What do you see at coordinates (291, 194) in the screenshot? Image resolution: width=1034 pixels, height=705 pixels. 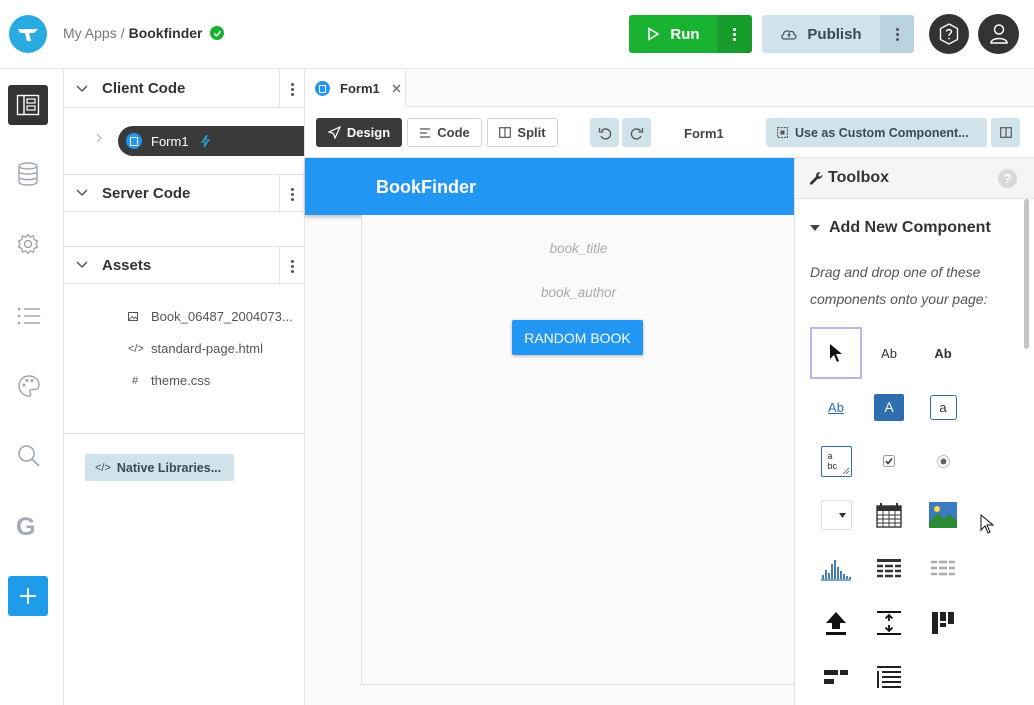 I see `server-code-menu-button` at bounding box center [291, 194].